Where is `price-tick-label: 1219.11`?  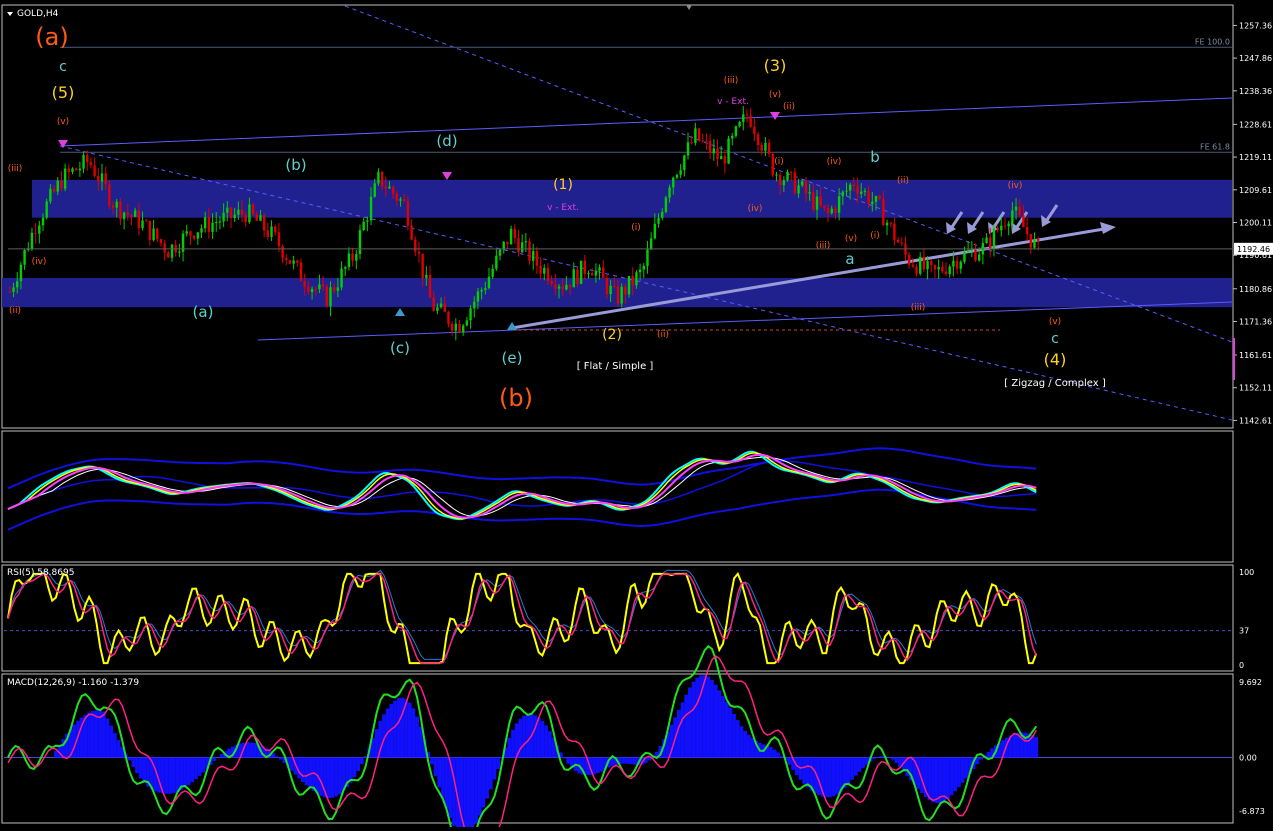 price-tick-label: 1219.11 is located at coordinates (1255, 157).